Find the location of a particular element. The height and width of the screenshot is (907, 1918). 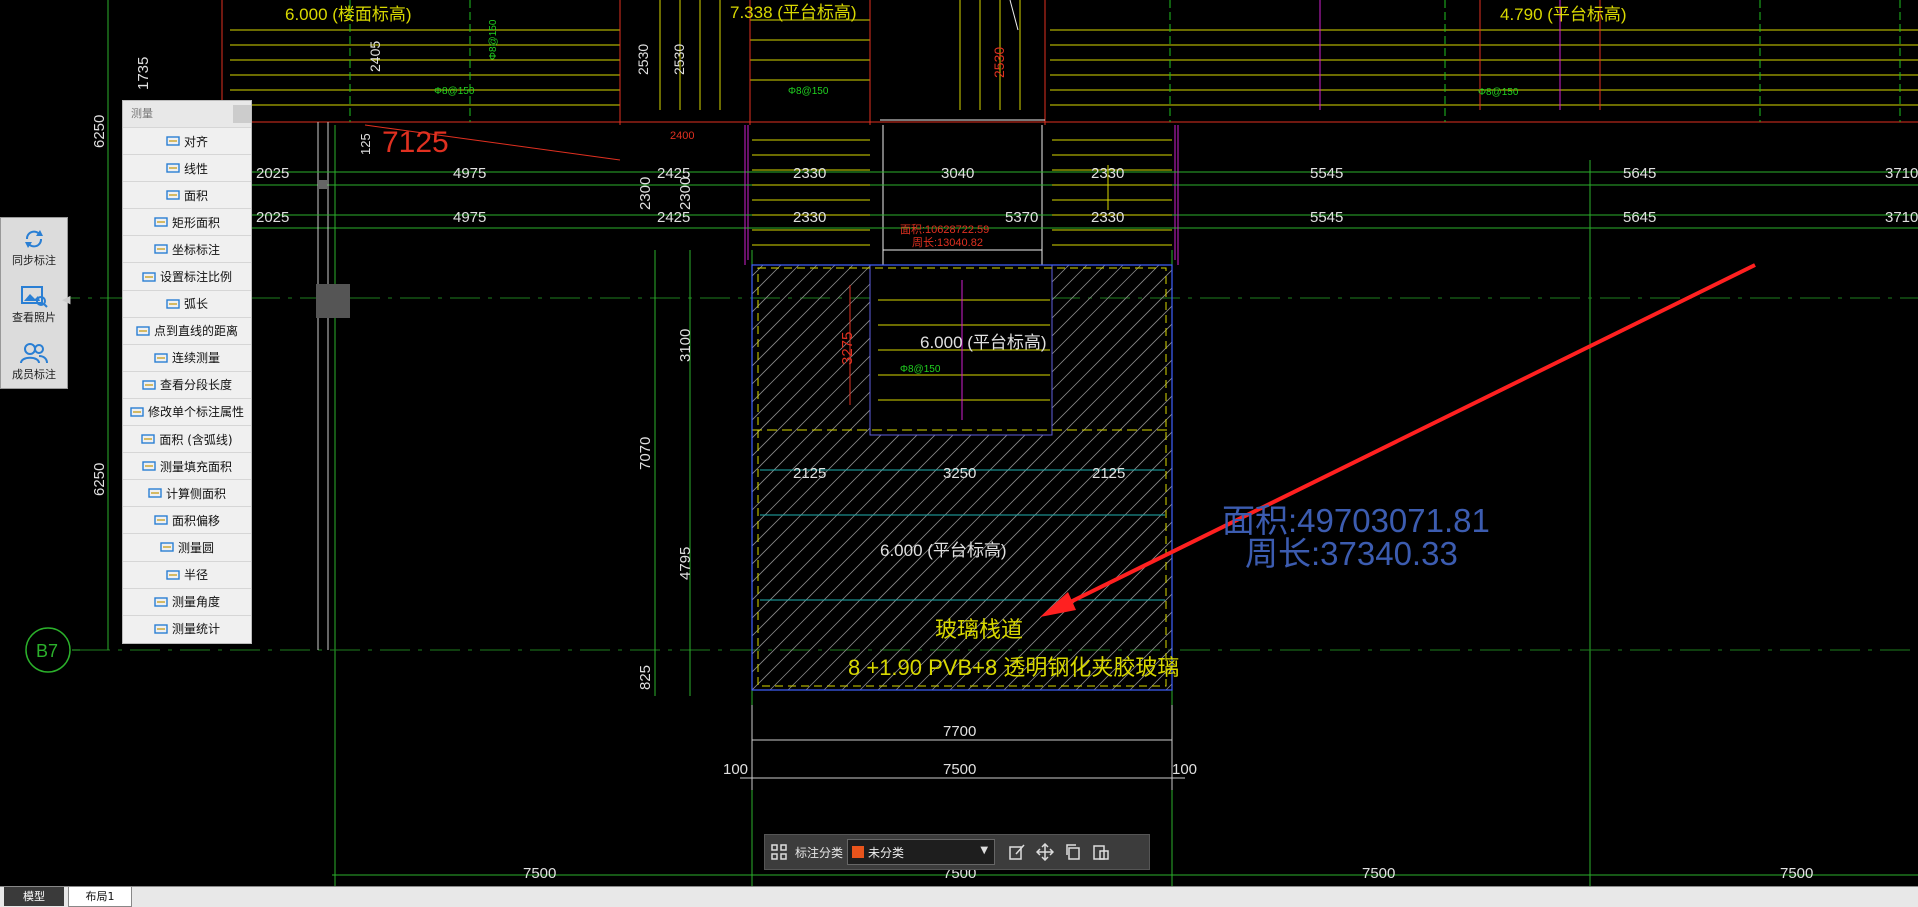

measure-tool-item: 半径 is located at coordinates (187, 574).